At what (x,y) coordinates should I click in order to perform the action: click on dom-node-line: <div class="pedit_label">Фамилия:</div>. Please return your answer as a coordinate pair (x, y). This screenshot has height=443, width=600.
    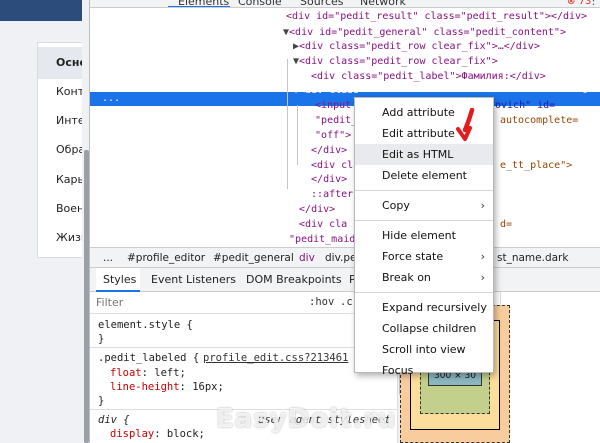
    Looking at the image, I should click on (425, 76).